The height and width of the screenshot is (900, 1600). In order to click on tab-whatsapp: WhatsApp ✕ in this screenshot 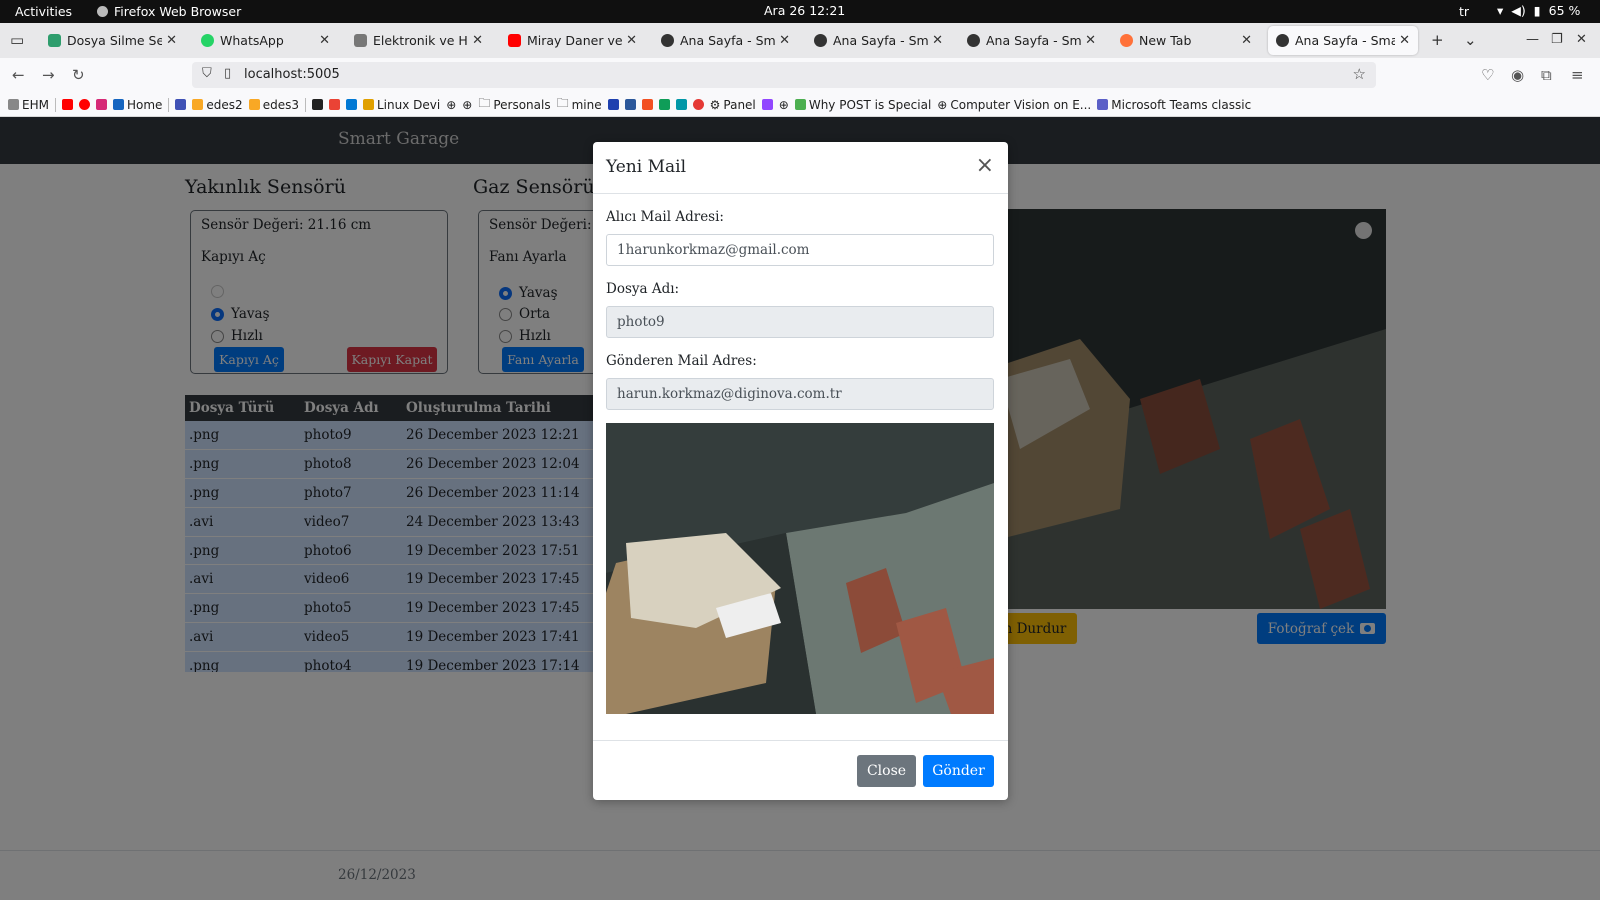, I will do `click(265, 40)`.